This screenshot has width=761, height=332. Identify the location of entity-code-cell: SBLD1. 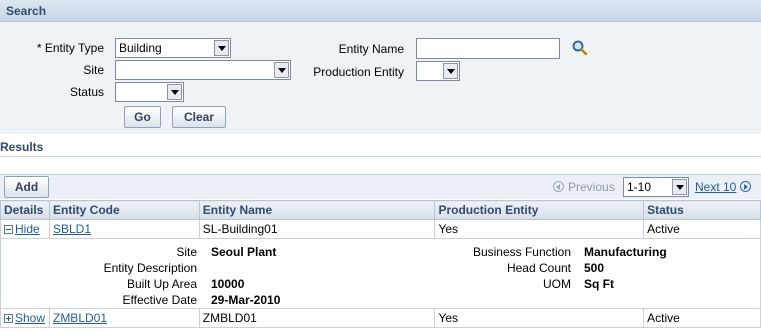
(124, 229).